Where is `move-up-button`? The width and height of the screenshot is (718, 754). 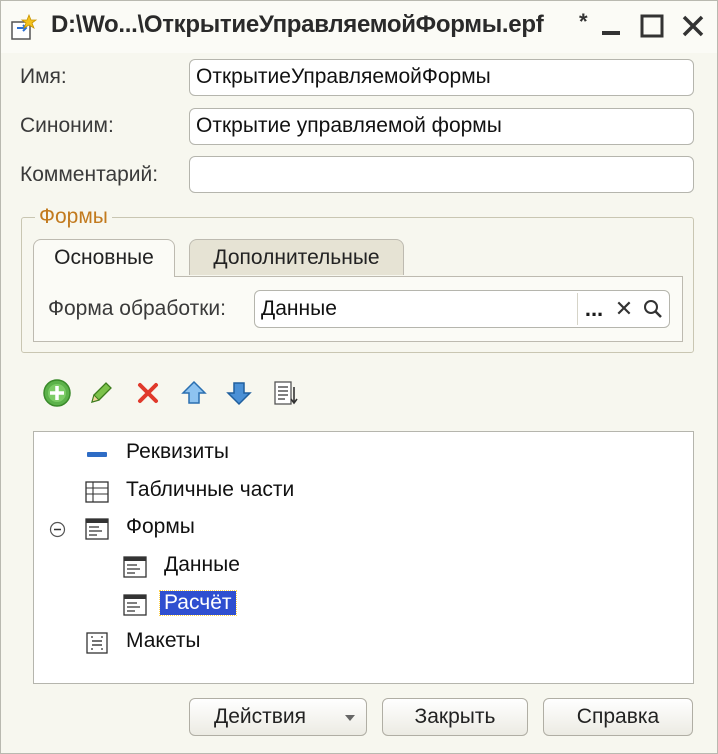
move-up-button is located at coordinates (194, 393).